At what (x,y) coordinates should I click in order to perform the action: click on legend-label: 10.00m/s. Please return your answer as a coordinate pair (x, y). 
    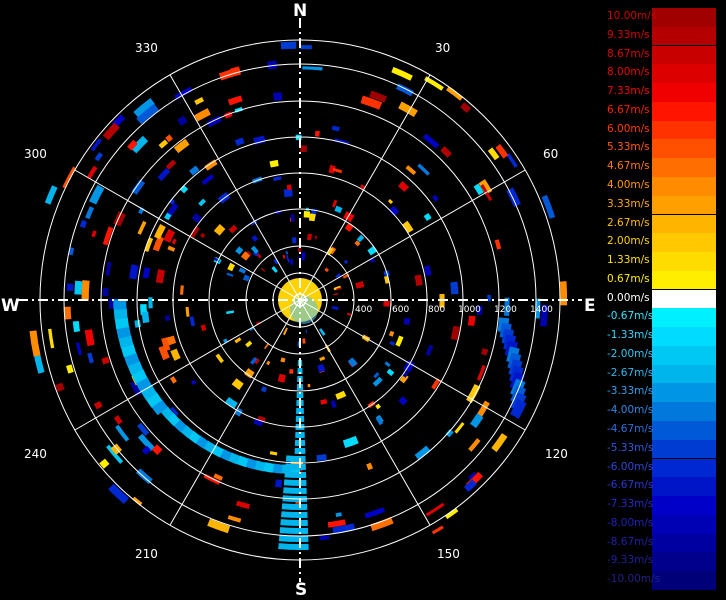
    Looking at the image, I should click on (632, 16).